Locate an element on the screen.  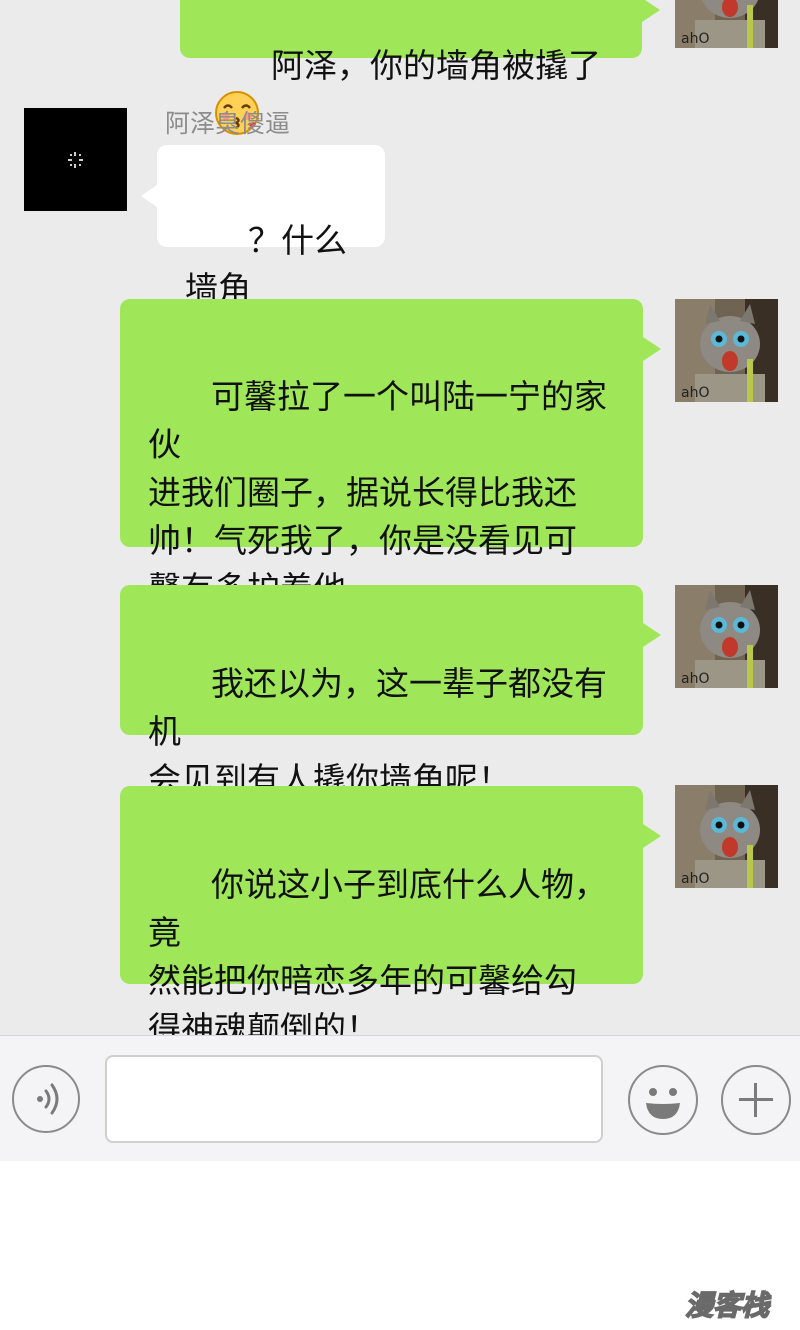
outgoing-message-bubble: 我还以为，这一辈子都没有机 会见到有人撬你墙角呢！ is located at coordinates (390, 692).